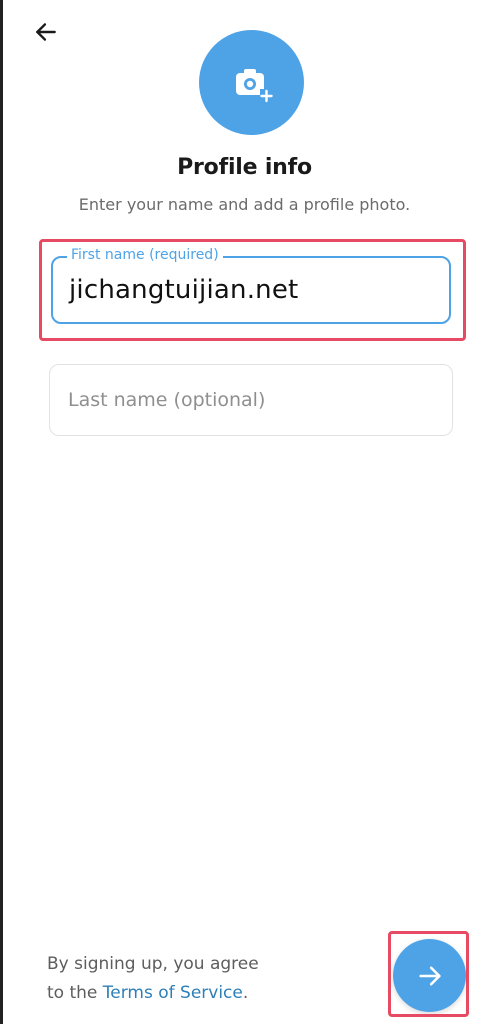 This screenshot has width=489, height=1024. I want to click on terms-notice-line2: to the Terms of Service., so click(153, 993).